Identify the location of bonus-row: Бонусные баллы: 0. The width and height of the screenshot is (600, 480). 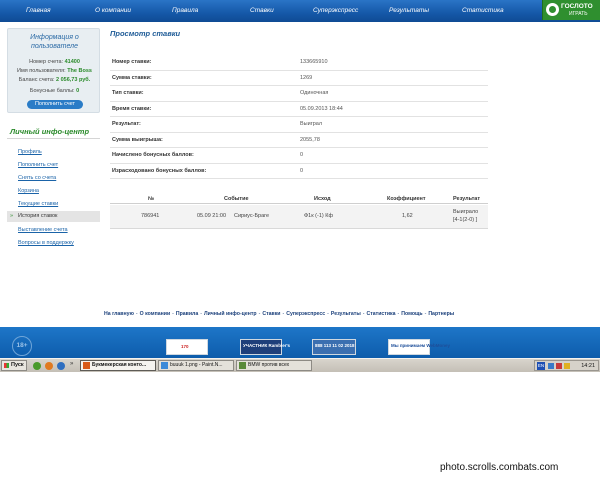
(54, 91).